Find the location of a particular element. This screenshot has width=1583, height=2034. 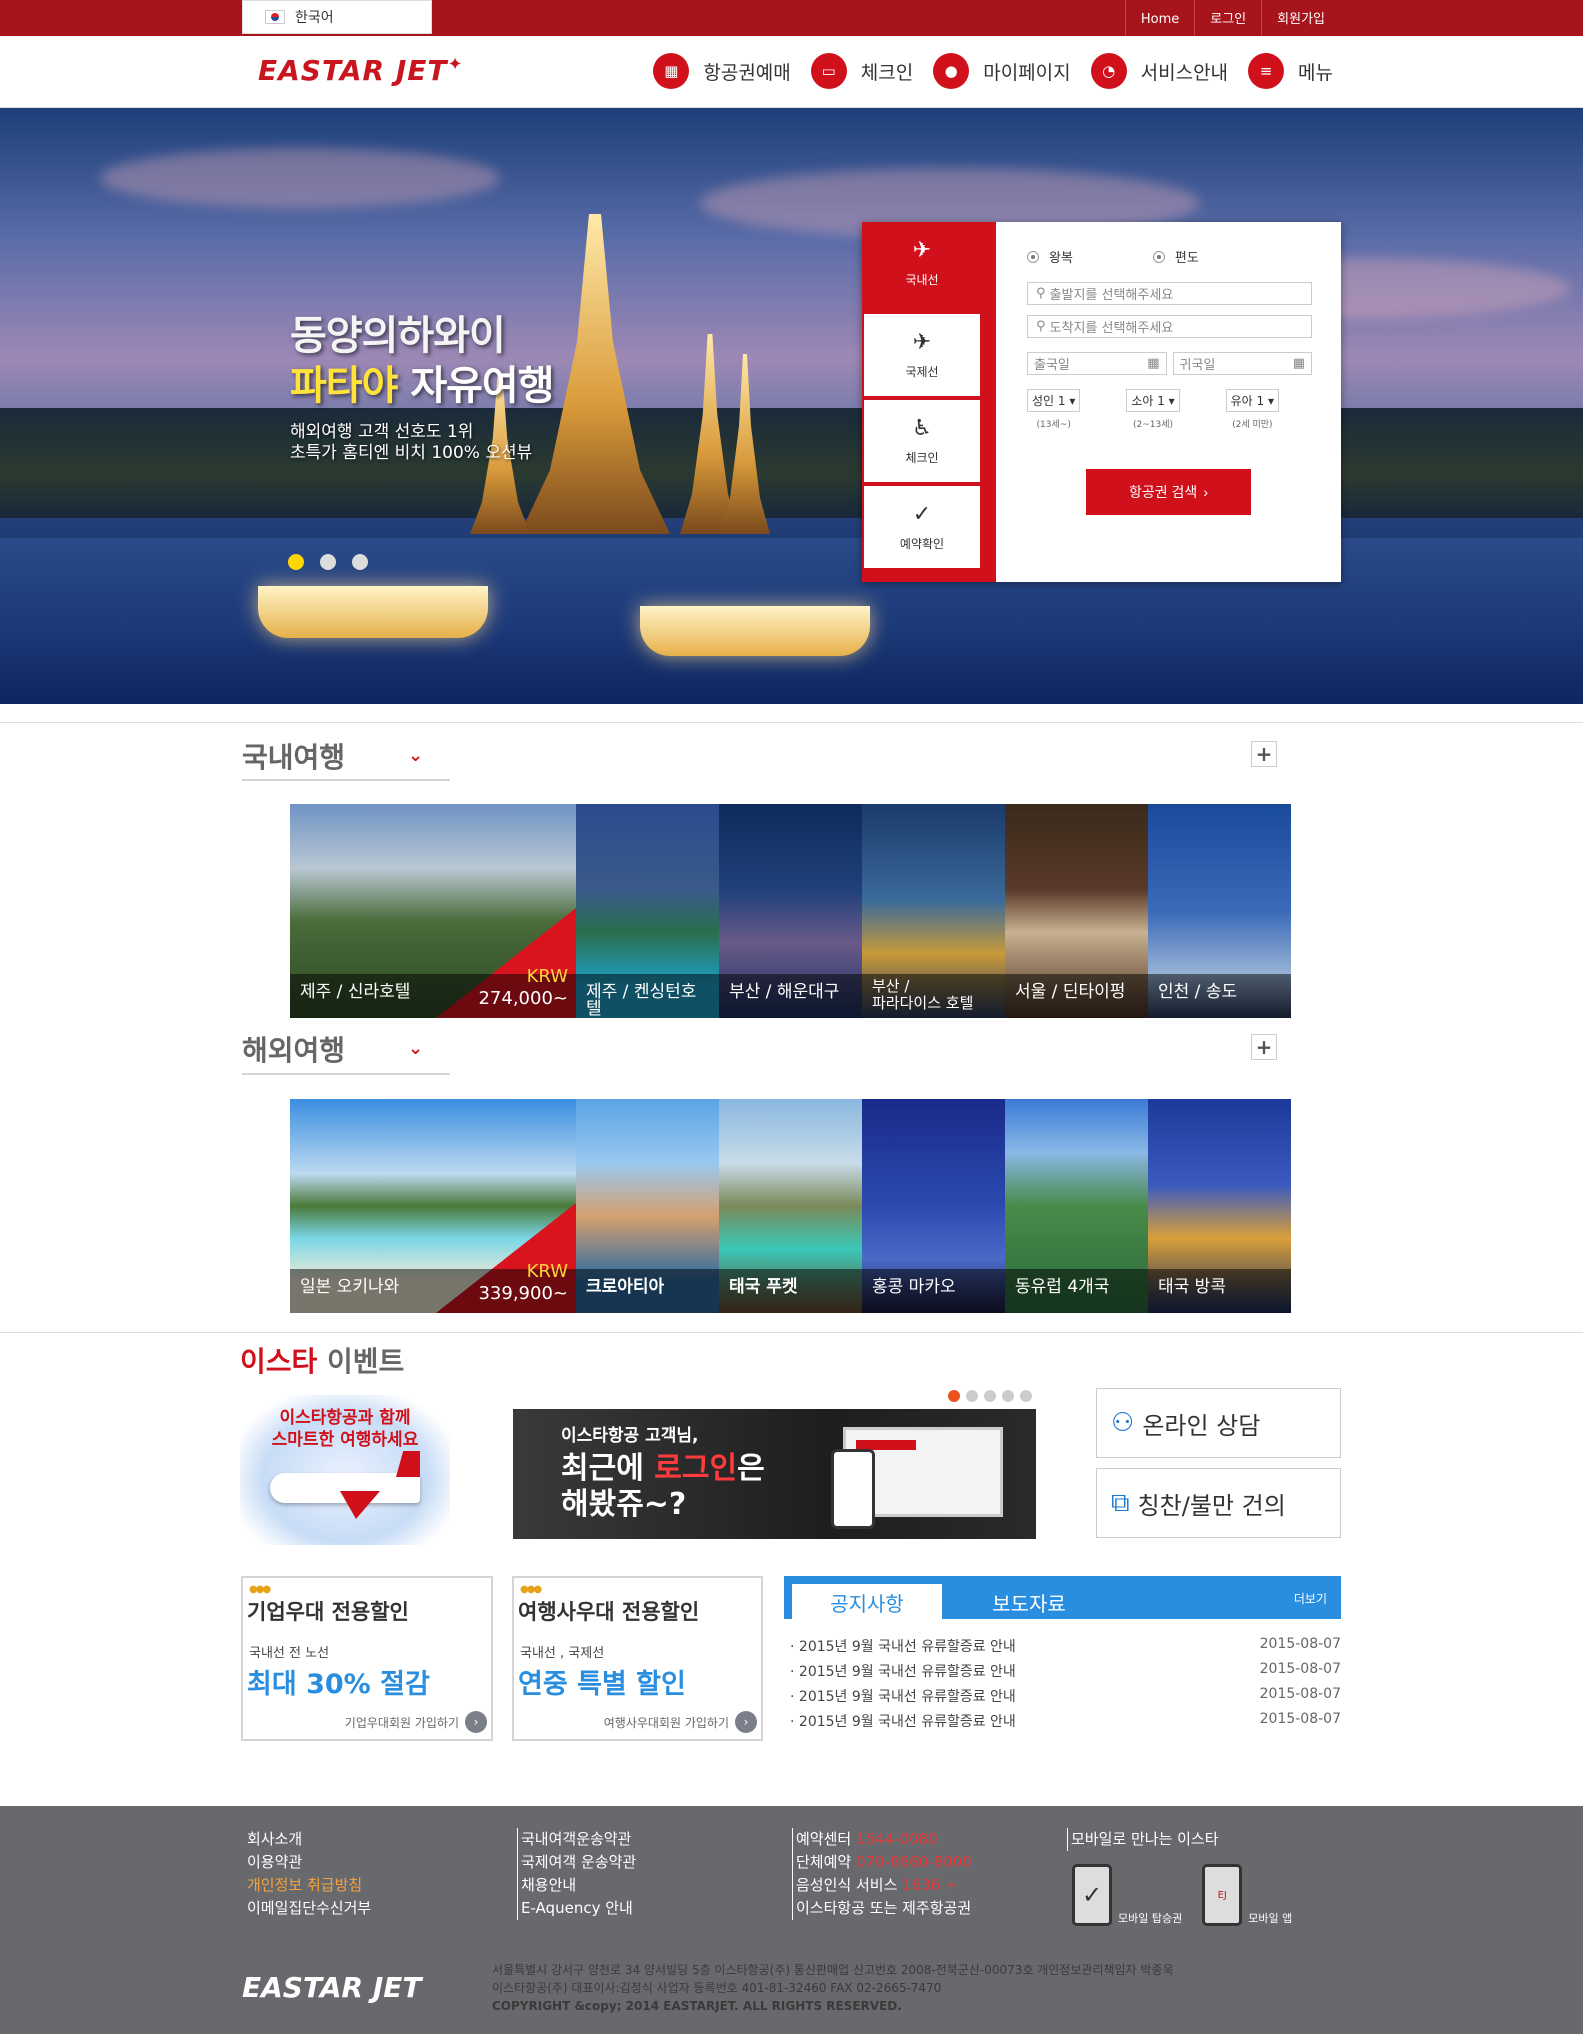

arrival-input: ⚲ 도착지를 선택해주세요 is located at coordinates (1169, 326).